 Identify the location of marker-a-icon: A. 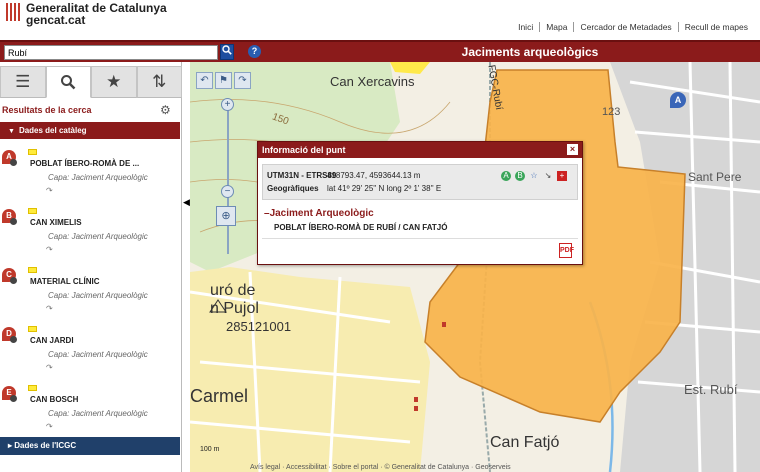
(506, 176).